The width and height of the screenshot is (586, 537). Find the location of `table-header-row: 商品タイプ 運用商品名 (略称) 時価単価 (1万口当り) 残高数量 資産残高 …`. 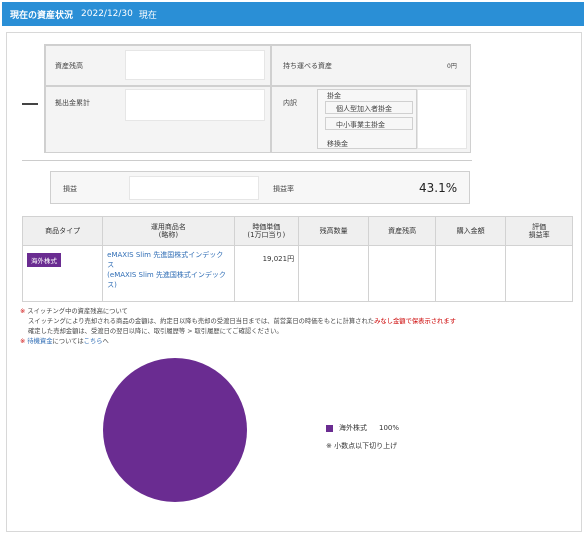

table-header-row: 商品タイプ 運用商品名 (略称) 時価単価 (1万口当り) 残高数量 資産残高 … is located at coordinates (297, 231).